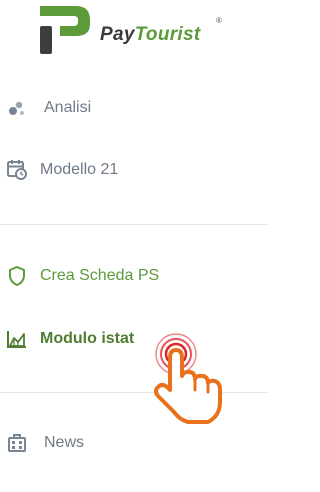 This screenshot has width=320, height=492. What do you see at coordinates (68, 107) in the screenshot?
I see `sidebar-item-label: Analisi` at bounding box center [68, 107].